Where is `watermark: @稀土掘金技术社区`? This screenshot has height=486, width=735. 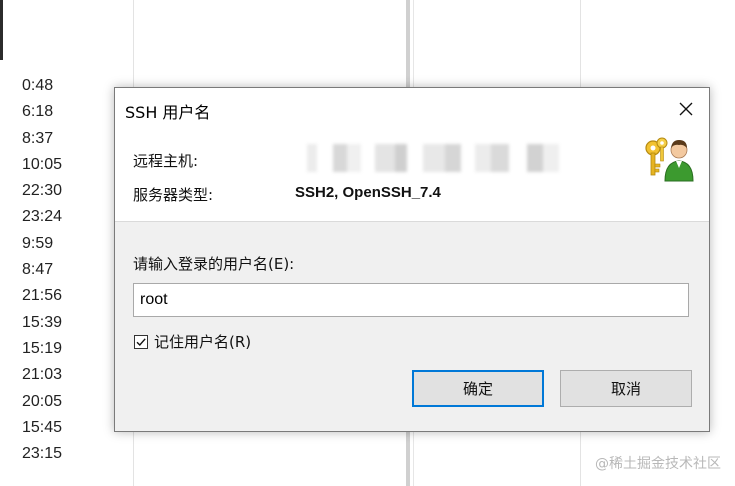 watermark: @稀土掘金技术社区 is located at coordinates (658, 464).